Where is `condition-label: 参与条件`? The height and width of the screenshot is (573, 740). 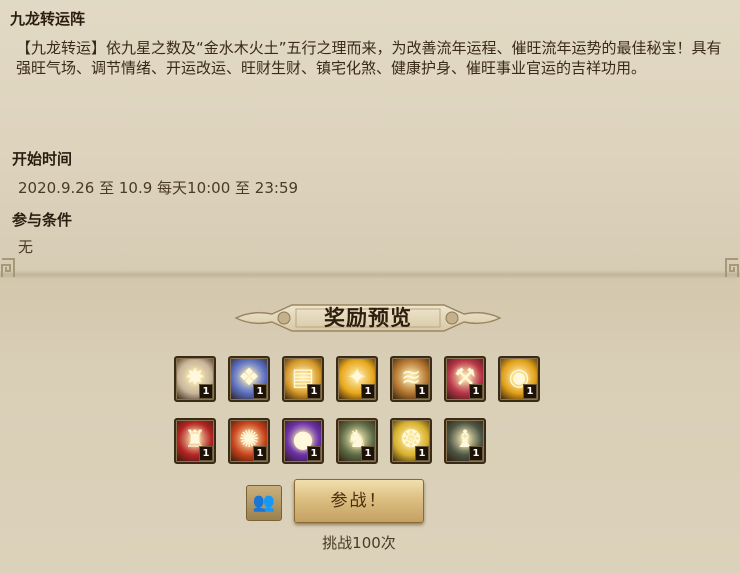
condition-label: 参与条件 is located at coordinates (42, 220).